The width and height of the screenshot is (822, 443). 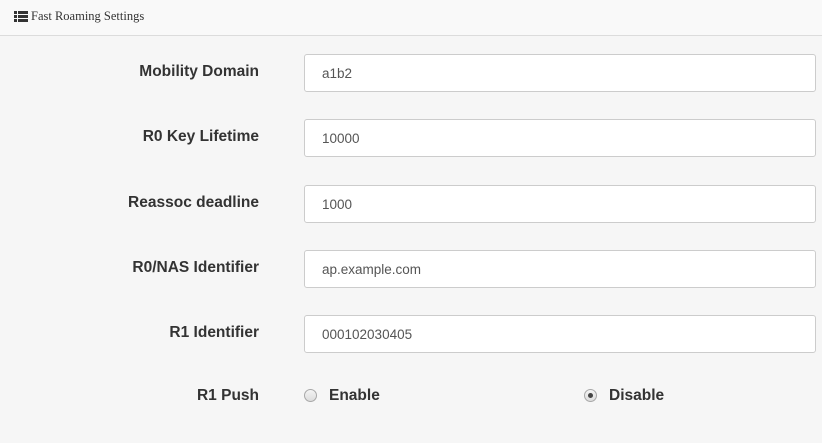 I want to click on disable-radio-label: Disable, so click(x=636, y=396).